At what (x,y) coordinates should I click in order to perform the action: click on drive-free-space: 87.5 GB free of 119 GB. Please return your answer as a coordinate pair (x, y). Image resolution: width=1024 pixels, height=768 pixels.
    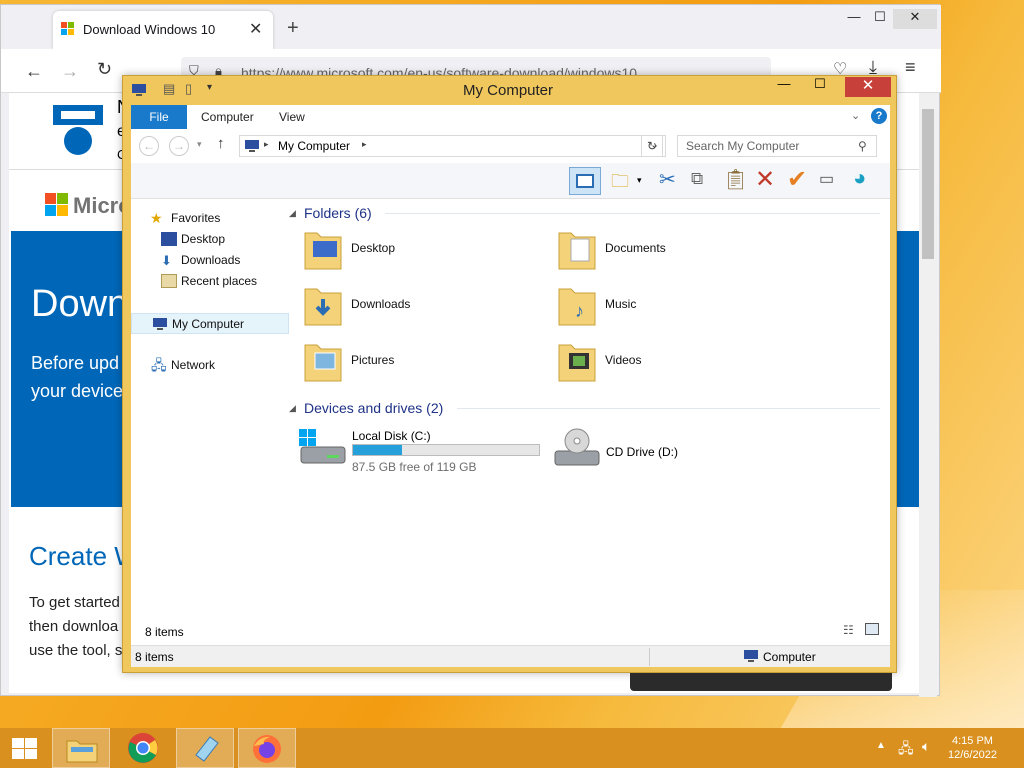
    Looking at the image, I should click on (414, 467).